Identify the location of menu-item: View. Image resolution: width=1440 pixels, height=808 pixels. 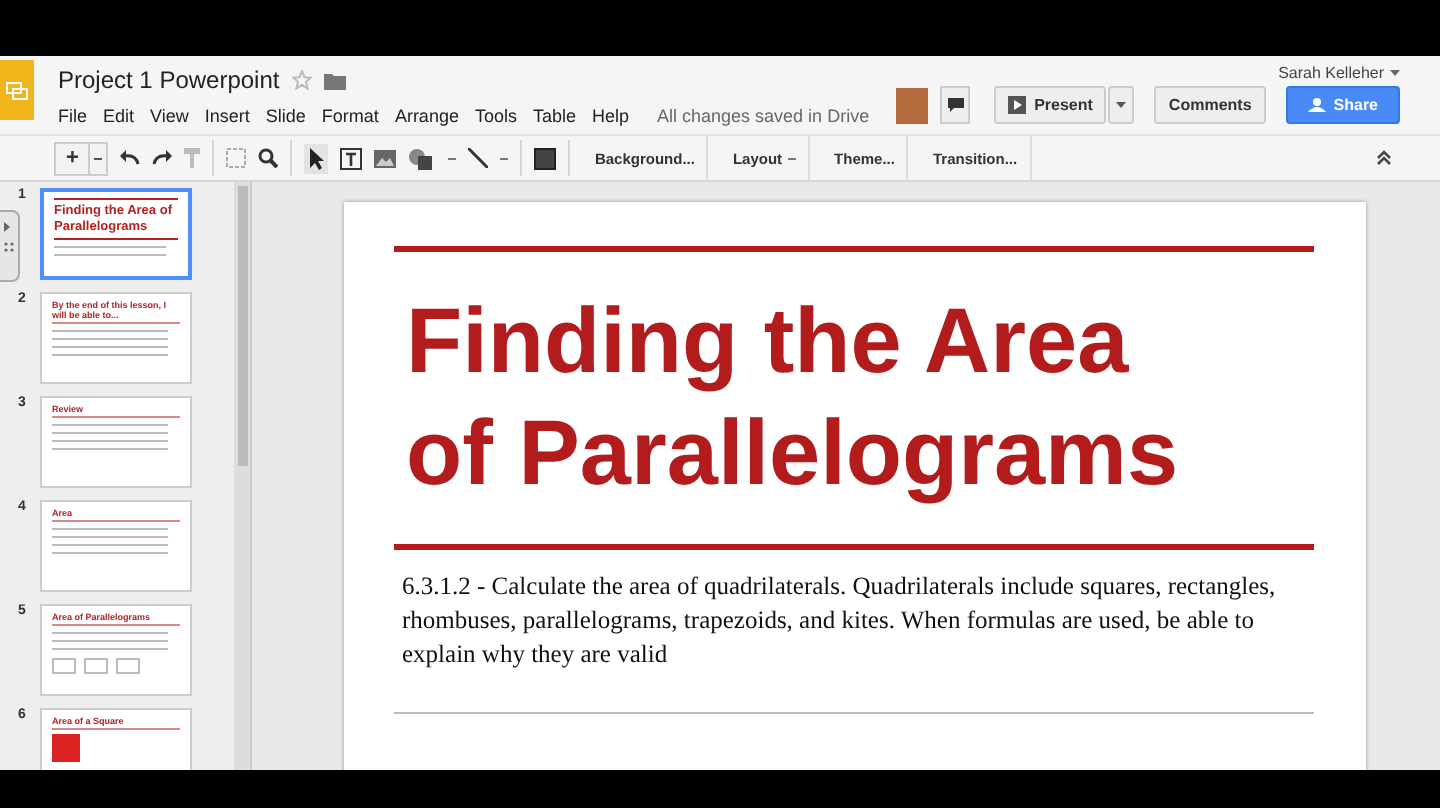
(169, 116).